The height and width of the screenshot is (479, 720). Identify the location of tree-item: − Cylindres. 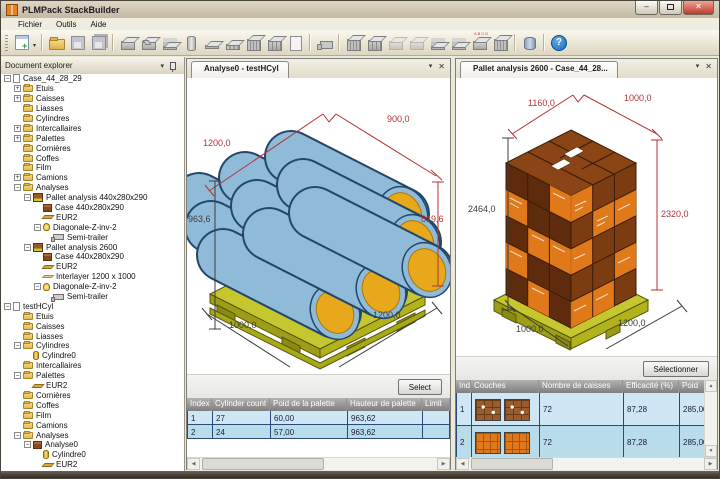
(92, 346).